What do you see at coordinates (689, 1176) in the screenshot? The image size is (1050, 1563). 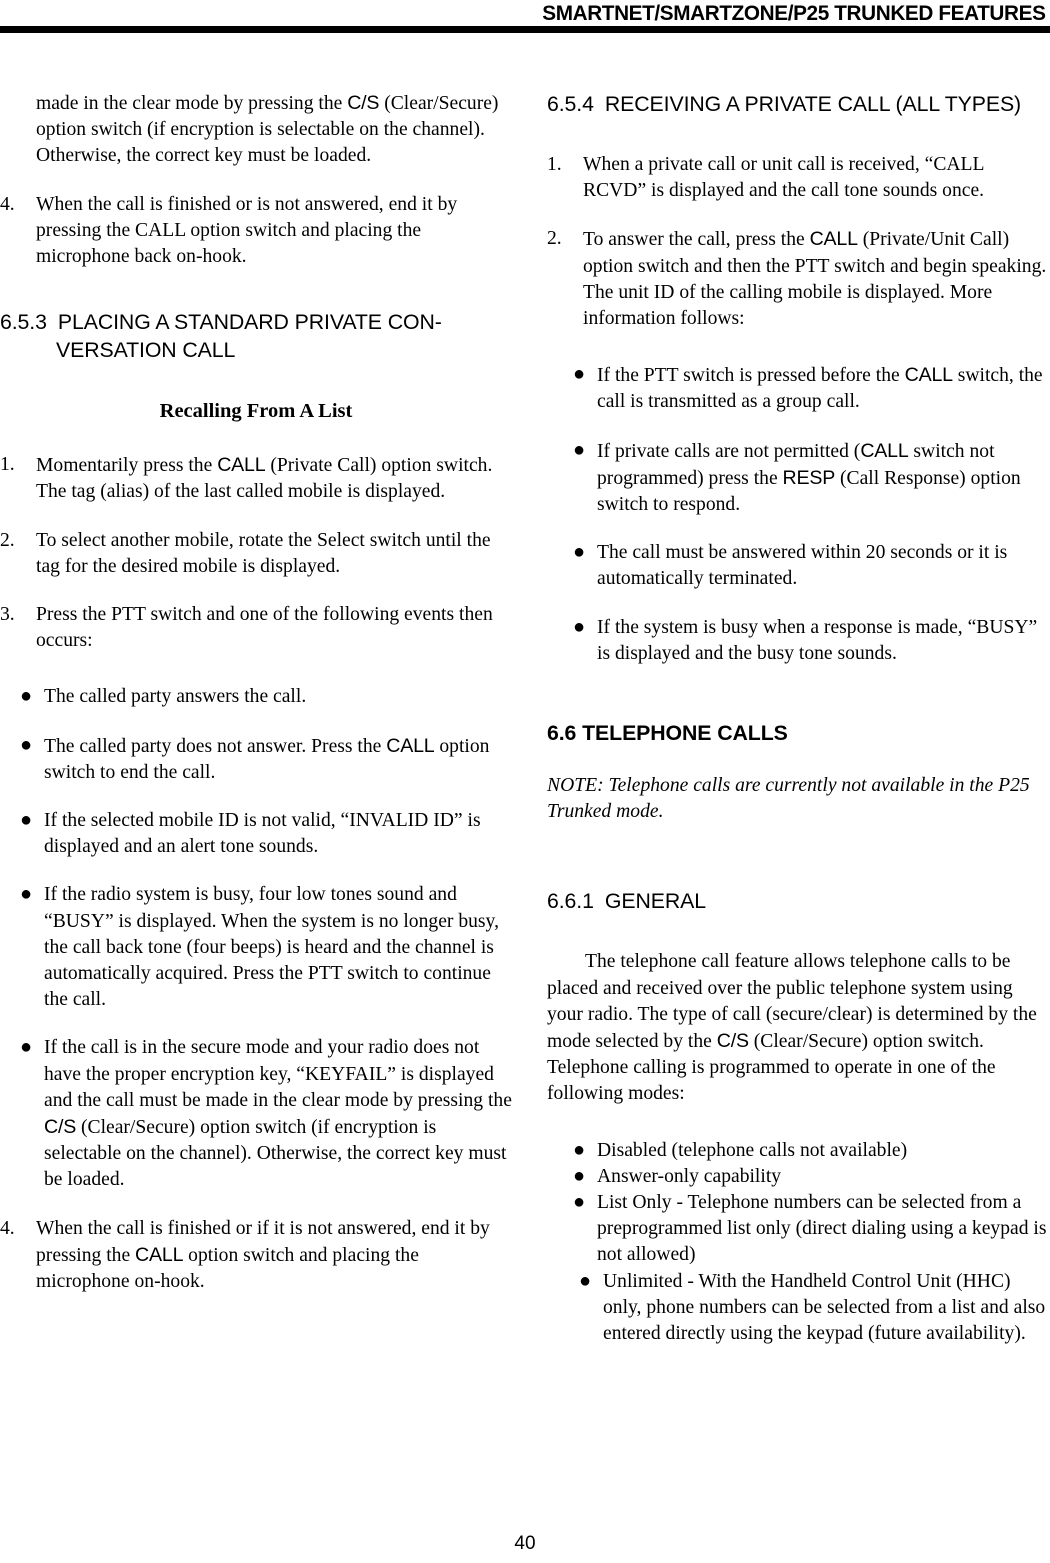 I see `bullet-text: Answer-only capability` at bounding box center [689, 1176].